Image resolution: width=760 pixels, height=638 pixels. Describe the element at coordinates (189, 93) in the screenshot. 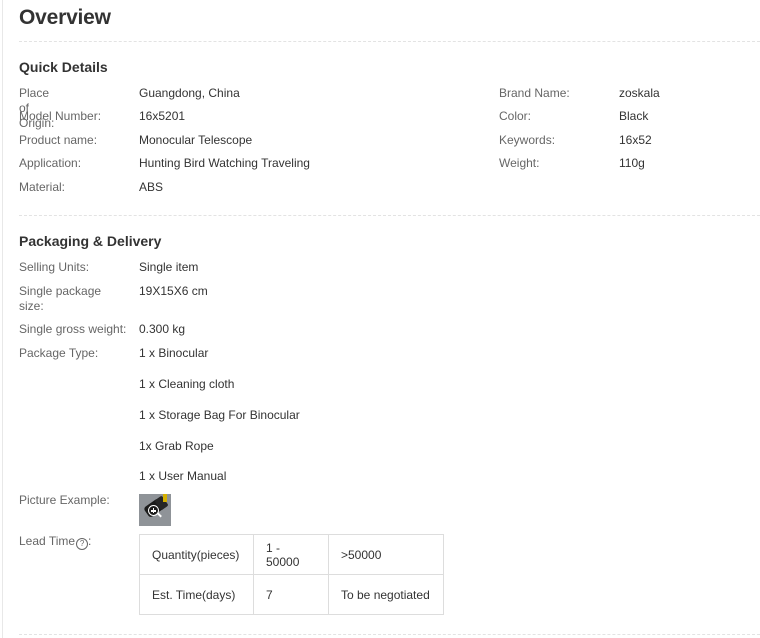

I see `detail-value: Guangdong, China` at that location.